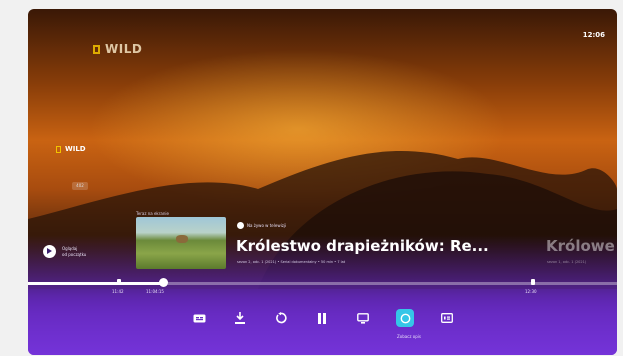  I want to click on progress-fill, so click(96, 283).